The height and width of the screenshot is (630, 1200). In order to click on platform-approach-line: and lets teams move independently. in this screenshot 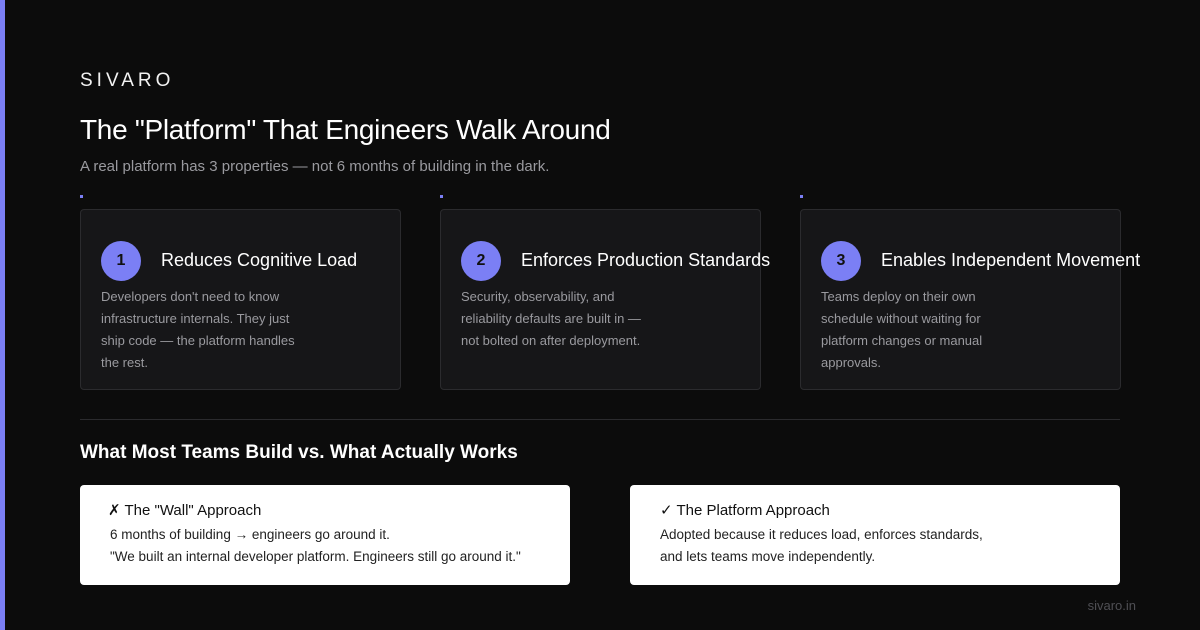, I will do `click(768, 556)`.